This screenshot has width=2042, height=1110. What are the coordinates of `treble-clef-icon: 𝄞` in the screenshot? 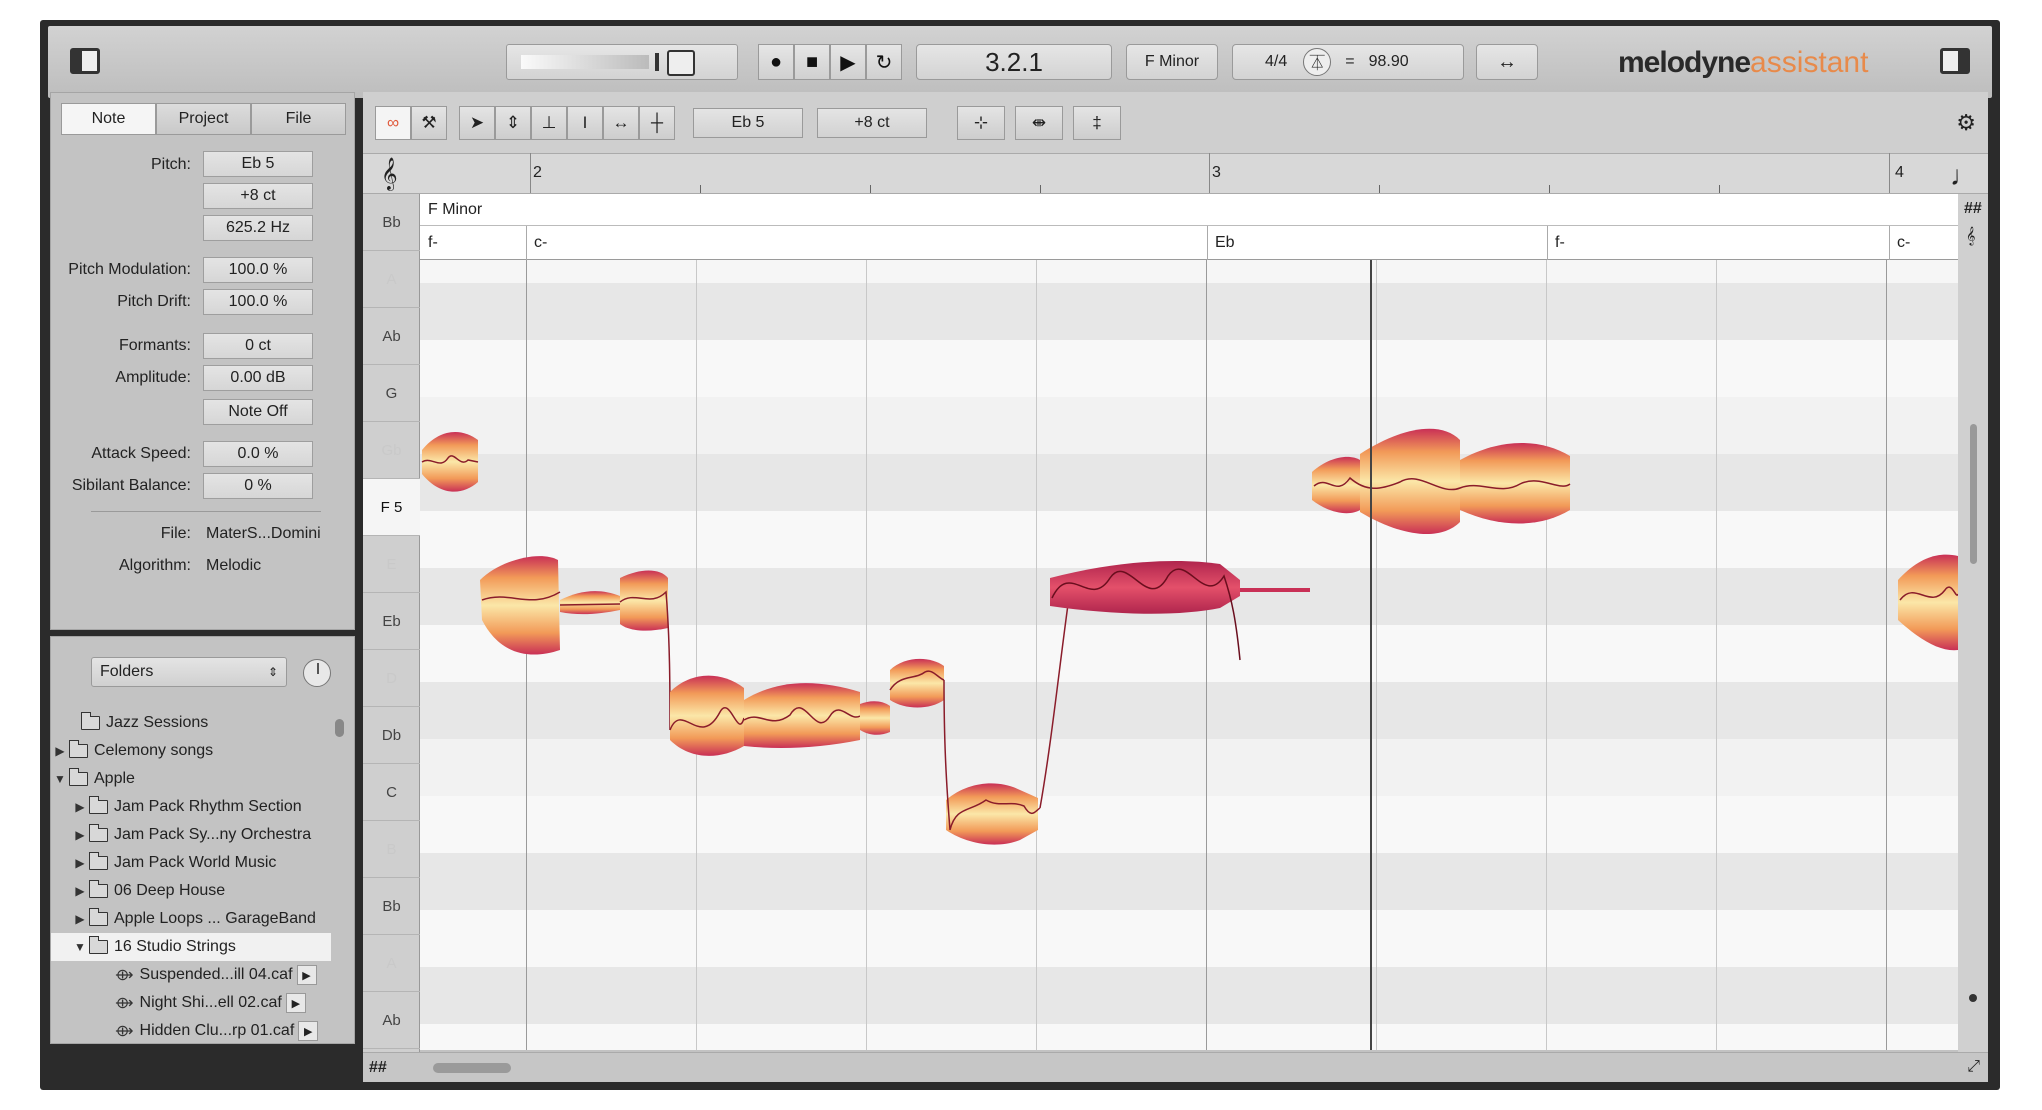 It's located at (389, 174).